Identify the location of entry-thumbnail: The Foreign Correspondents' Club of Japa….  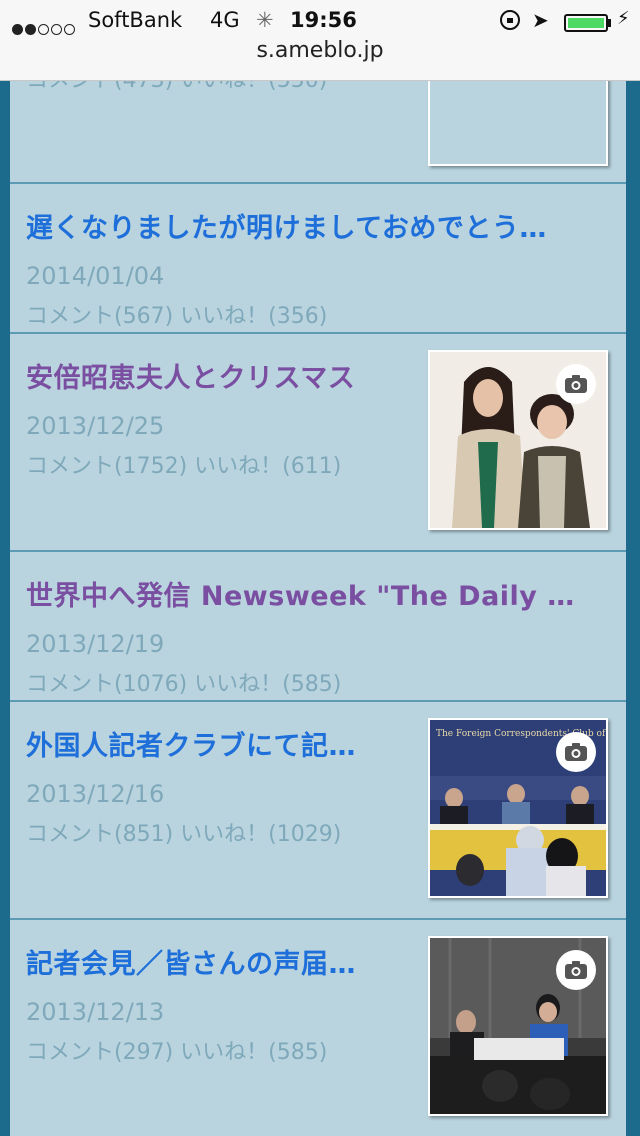
(518, 808).